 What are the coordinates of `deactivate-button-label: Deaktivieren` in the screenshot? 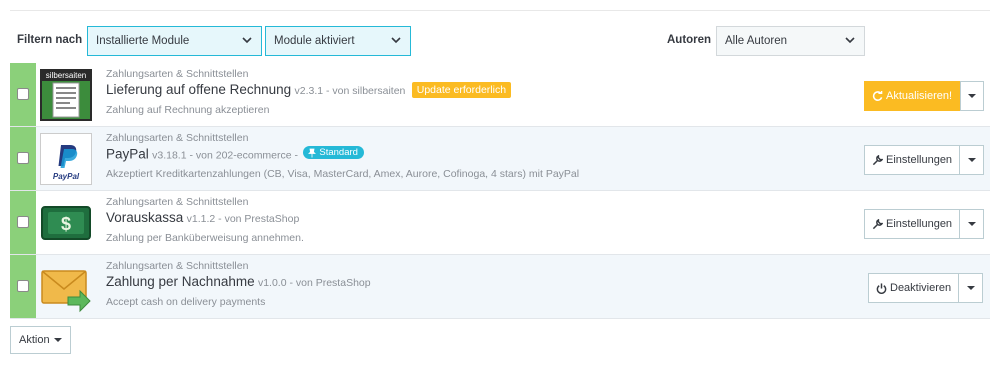 It's located at (921, 288).